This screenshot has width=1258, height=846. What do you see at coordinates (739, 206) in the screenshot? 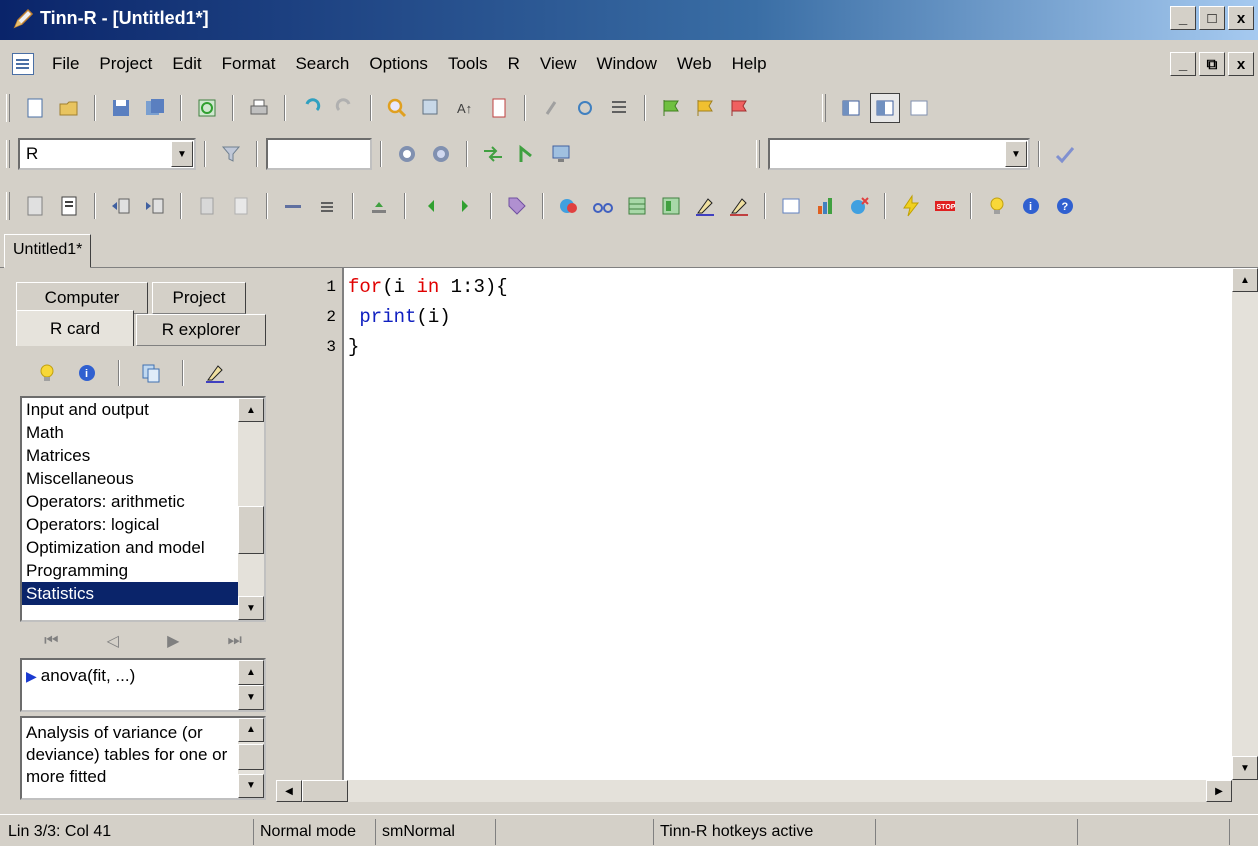
I see `highlight-red-icon` at bounding box center [739, 206].